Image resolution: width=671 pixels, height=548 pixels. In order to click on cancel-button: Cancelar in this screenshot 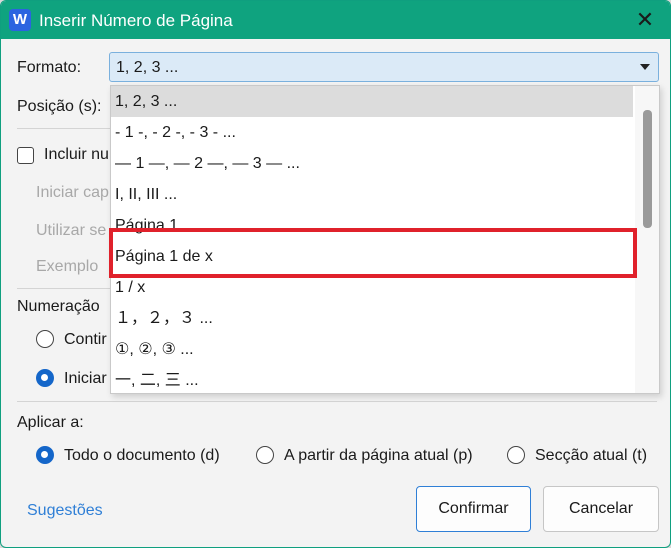, I will do `click(601, 509)`.